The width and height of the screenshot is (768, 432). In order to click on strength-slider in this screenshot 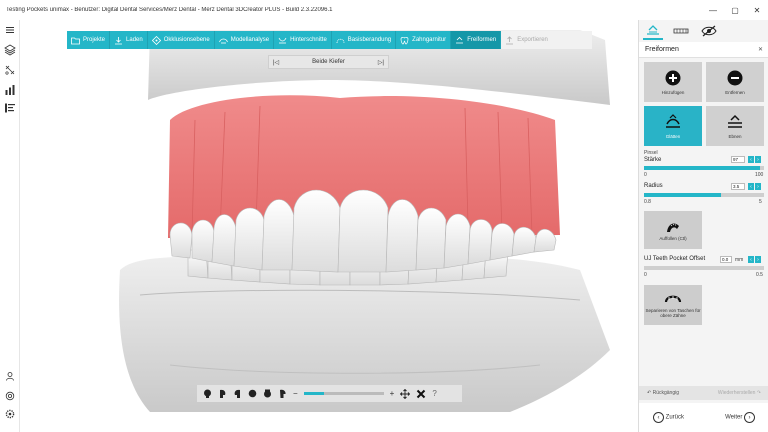, I will do `click(704, 168)`.